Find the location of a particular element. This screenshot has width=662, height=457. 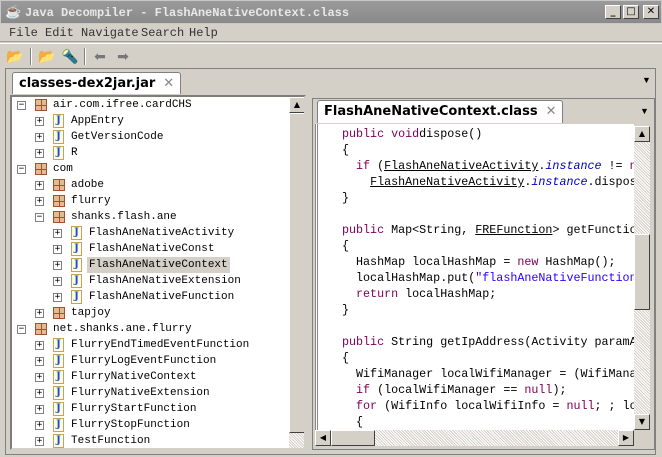

tree-item: + J FlurryStopFunction is located at coordinates (150, 425).